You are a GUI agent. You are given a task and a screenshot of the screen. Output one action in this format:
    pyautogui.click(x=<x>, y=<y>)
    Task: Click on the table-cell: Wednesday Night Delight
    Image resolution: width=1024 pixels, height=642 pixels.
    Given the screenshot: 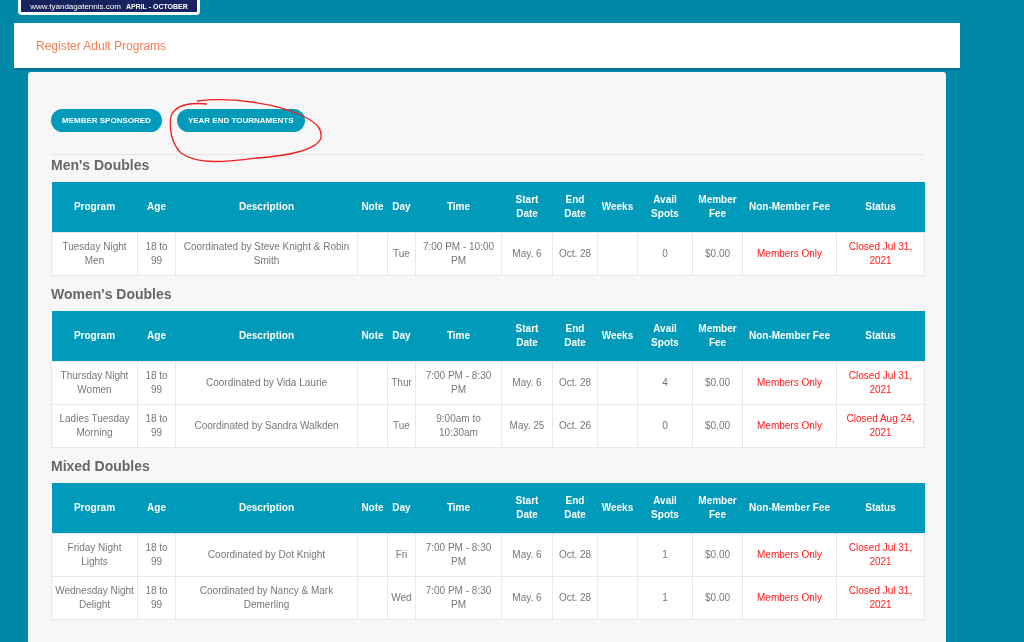 What is the action you would take?
    pyautogui.click(x=94, y=598)
    